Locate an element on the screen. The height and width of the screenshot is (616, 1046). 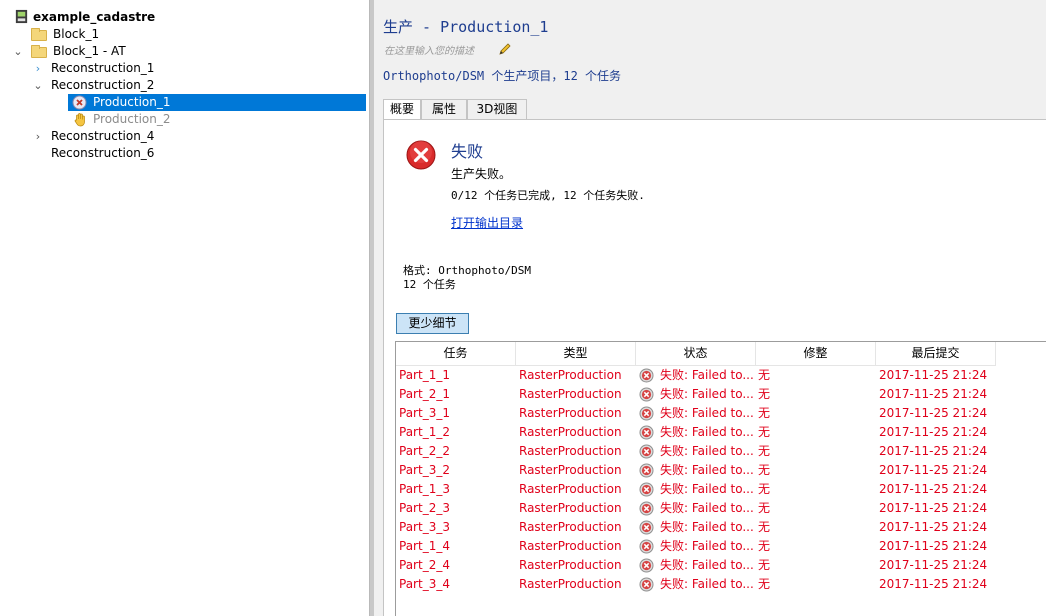
tree-item-reconstruction-6: Reconstruction_6 is located at coordinates (184, 153).